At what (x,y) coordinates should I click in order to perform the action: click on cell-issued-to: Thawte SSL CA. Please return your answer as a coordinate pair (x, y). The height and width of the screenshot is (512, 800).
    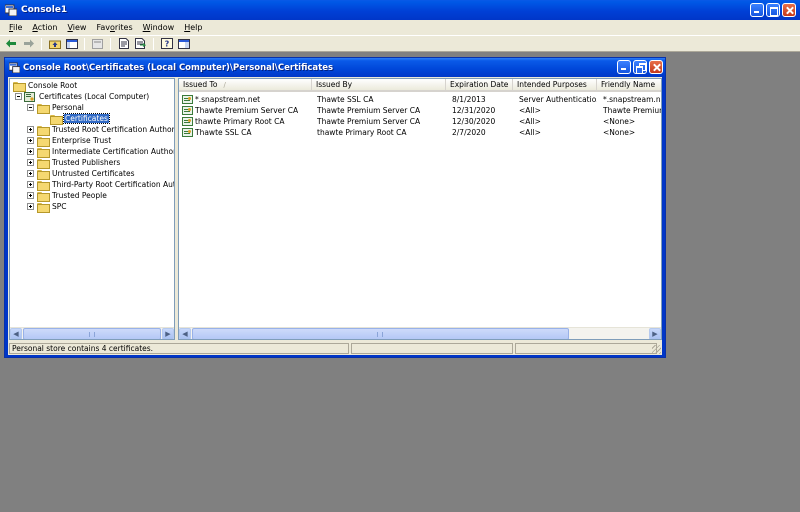
    Looking at the image, I should click on (245, 132).